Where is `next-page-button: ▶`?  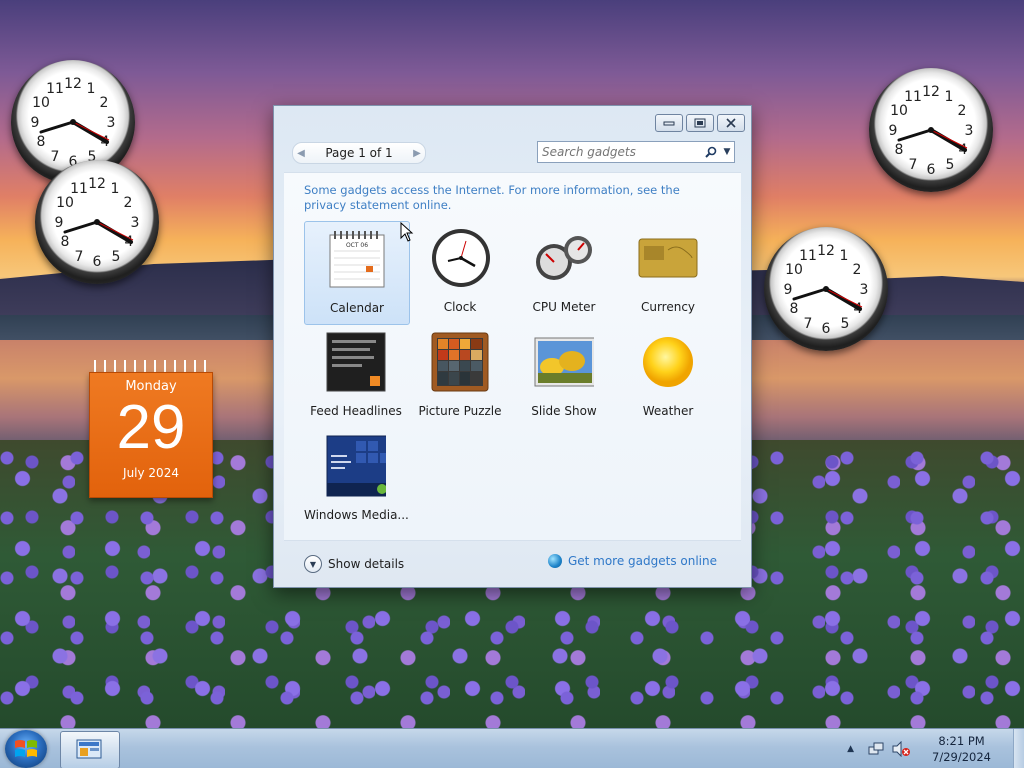
next-page-button: ▶ is located at coordinates (417, 153).